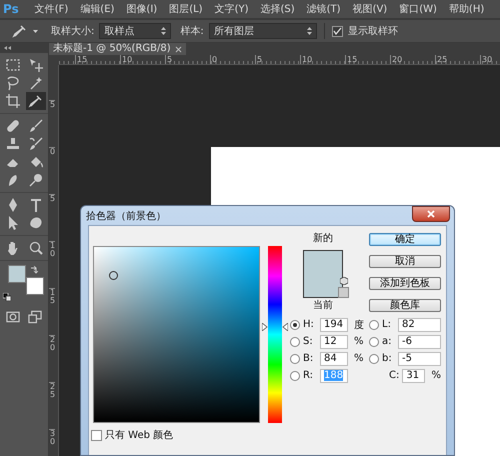 This screenshot has height=456, width=500. Describe the element at coordinates (35, 316) in the screenshot. I see `screen-mode-icon` at that location.